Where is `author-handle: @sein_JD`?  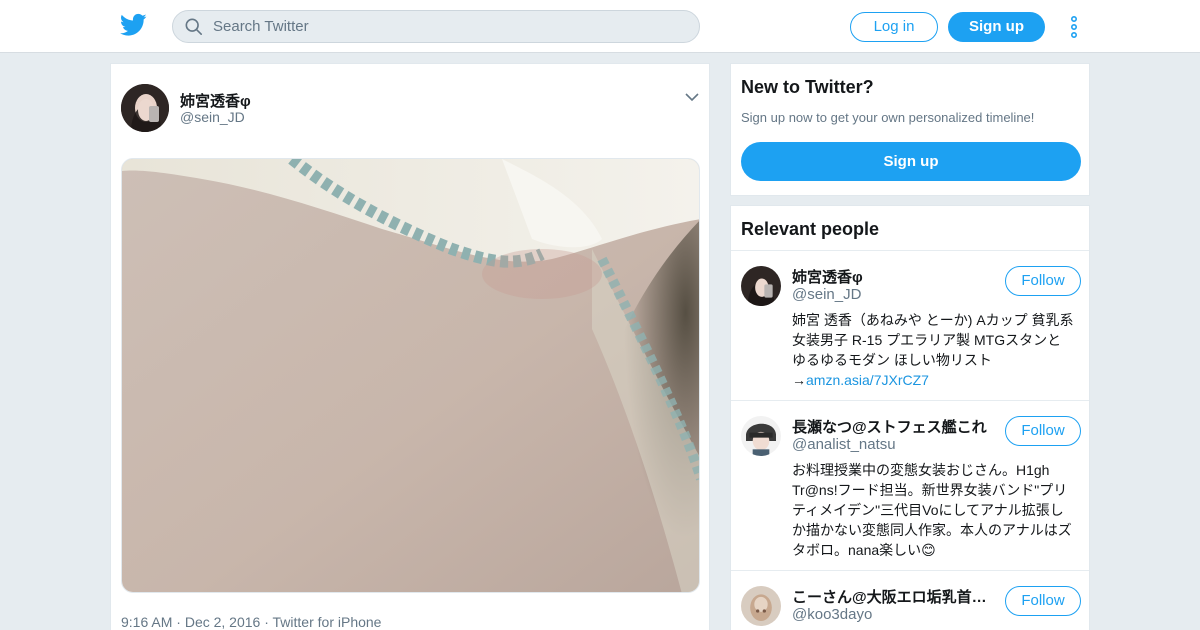
author-handle: @sein_JD is located at coordinates (212, 117).